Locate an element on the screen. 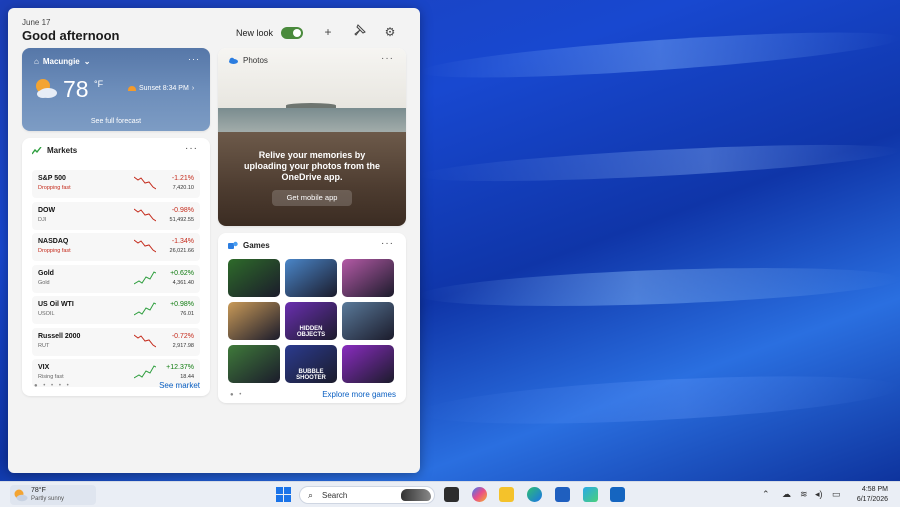  market-subtitle: Gold is located at coordinates (44, 282).